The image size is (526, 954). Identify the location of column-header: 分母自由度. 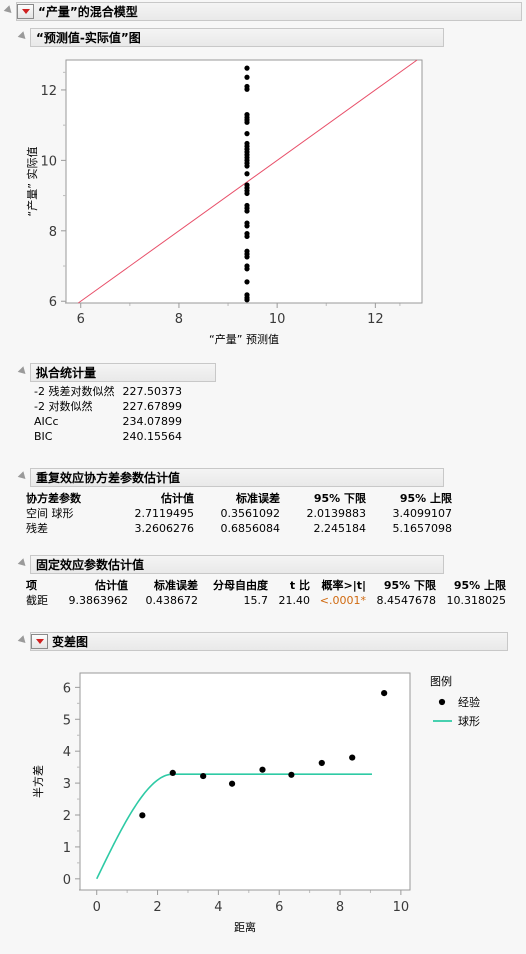
(237, 585).